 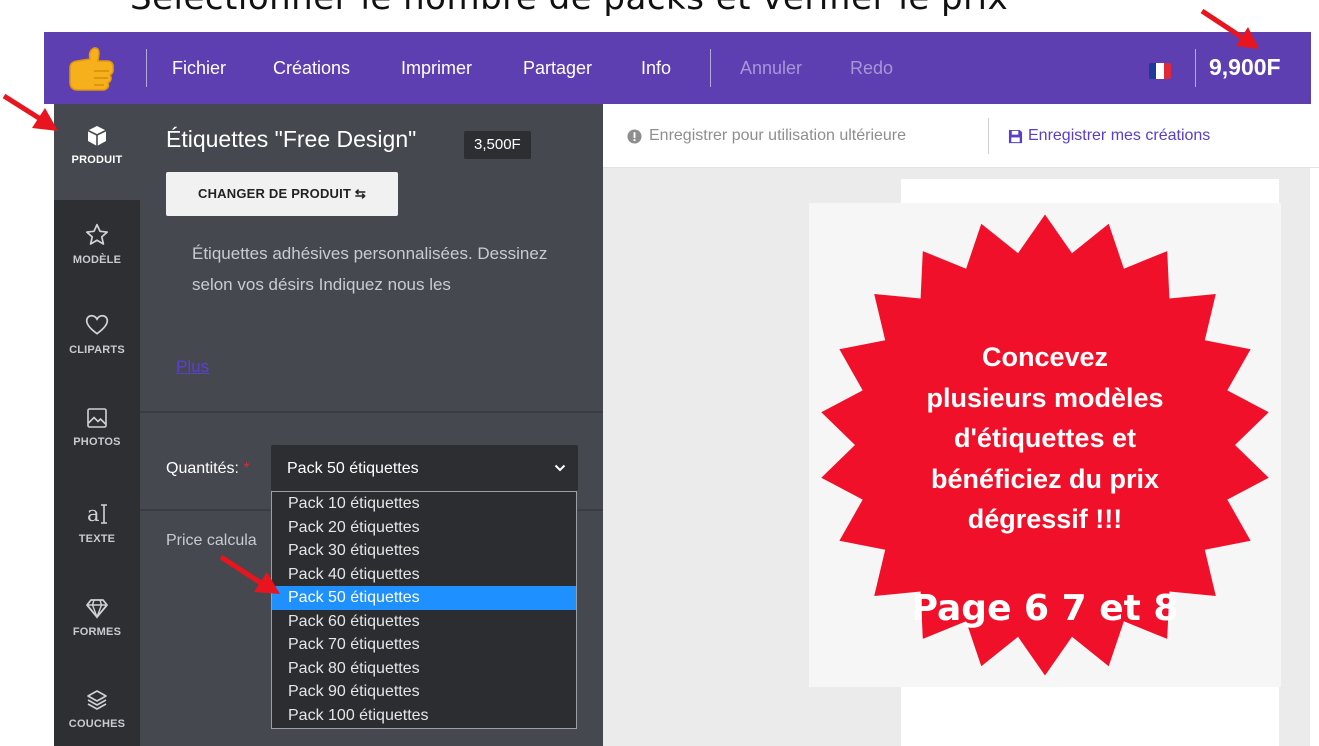 What do you see at coordinates (97, 539) in the screenshot?
I see `sidebar-item-label: TEXTE` at bounding box center [97, 539].